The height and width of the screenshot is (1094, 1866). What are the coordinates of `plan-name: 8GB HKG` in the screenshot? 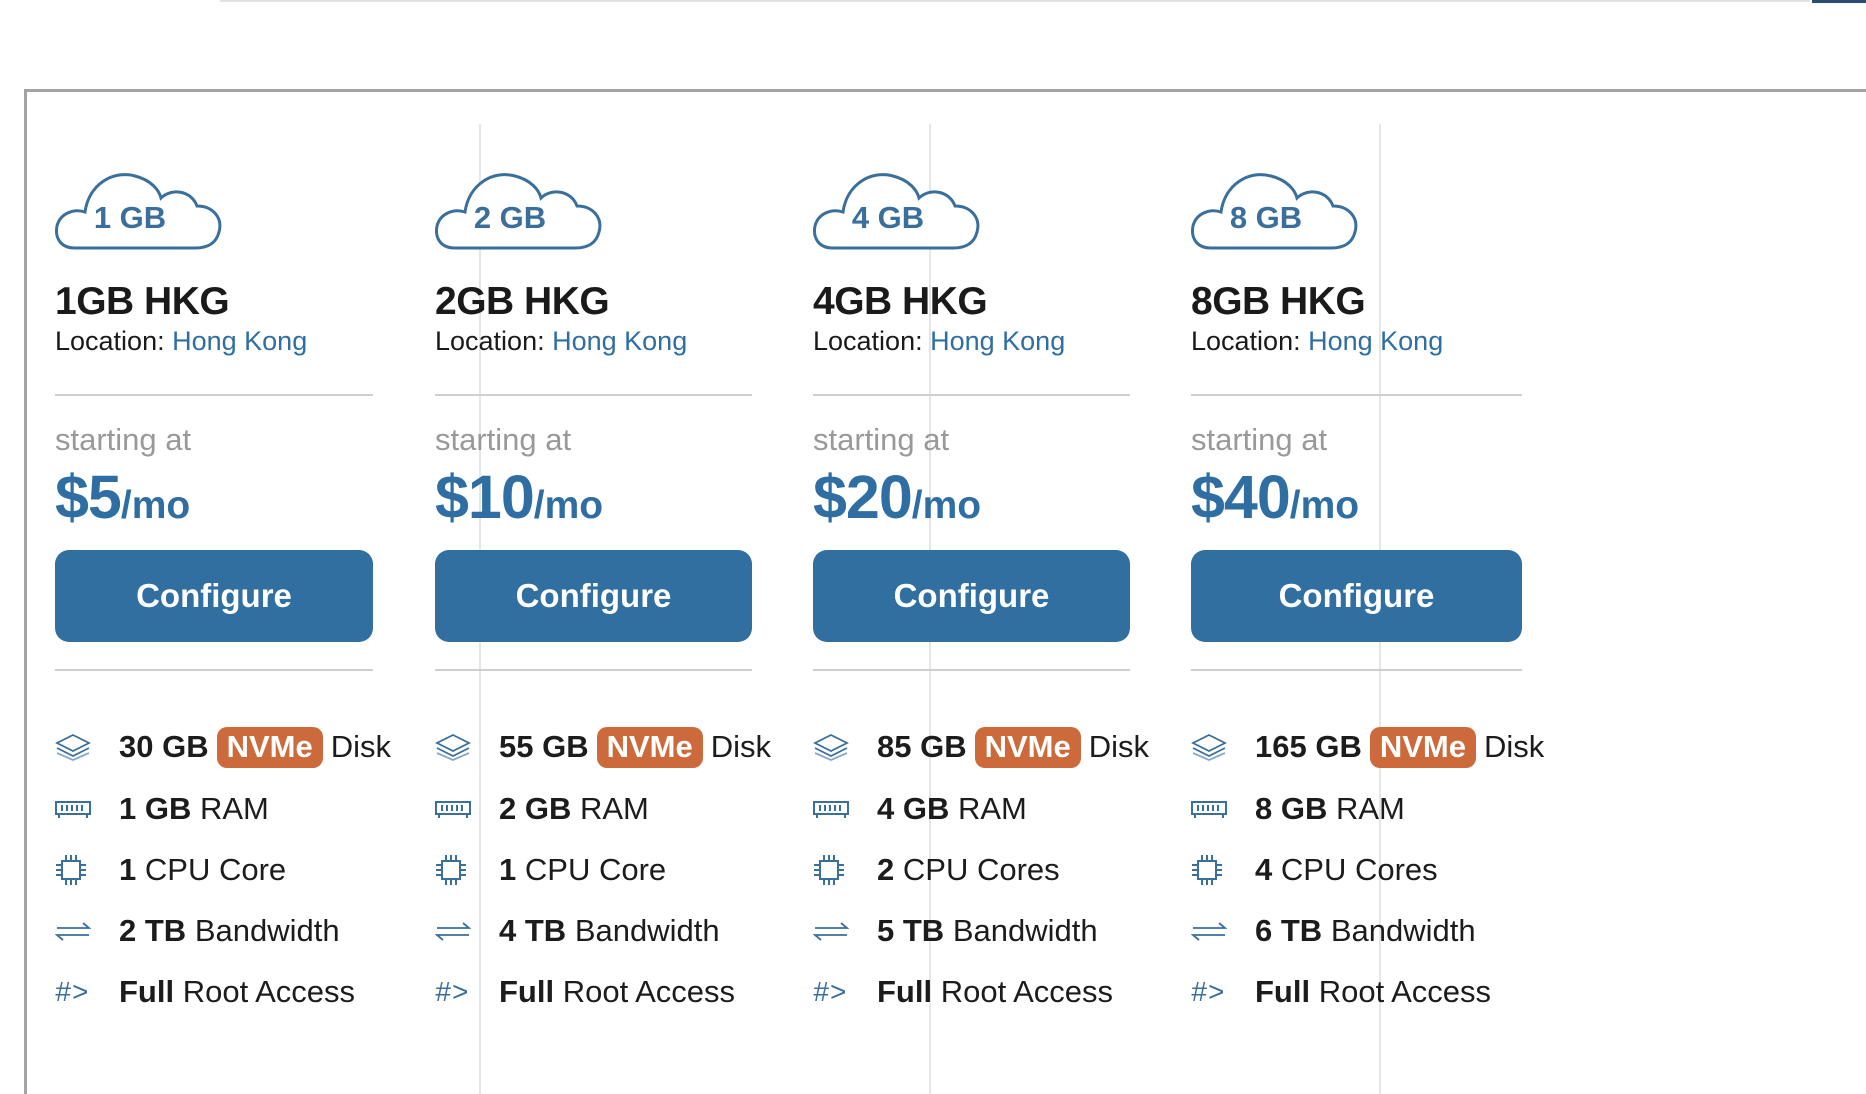 It's located at (1278, 301).